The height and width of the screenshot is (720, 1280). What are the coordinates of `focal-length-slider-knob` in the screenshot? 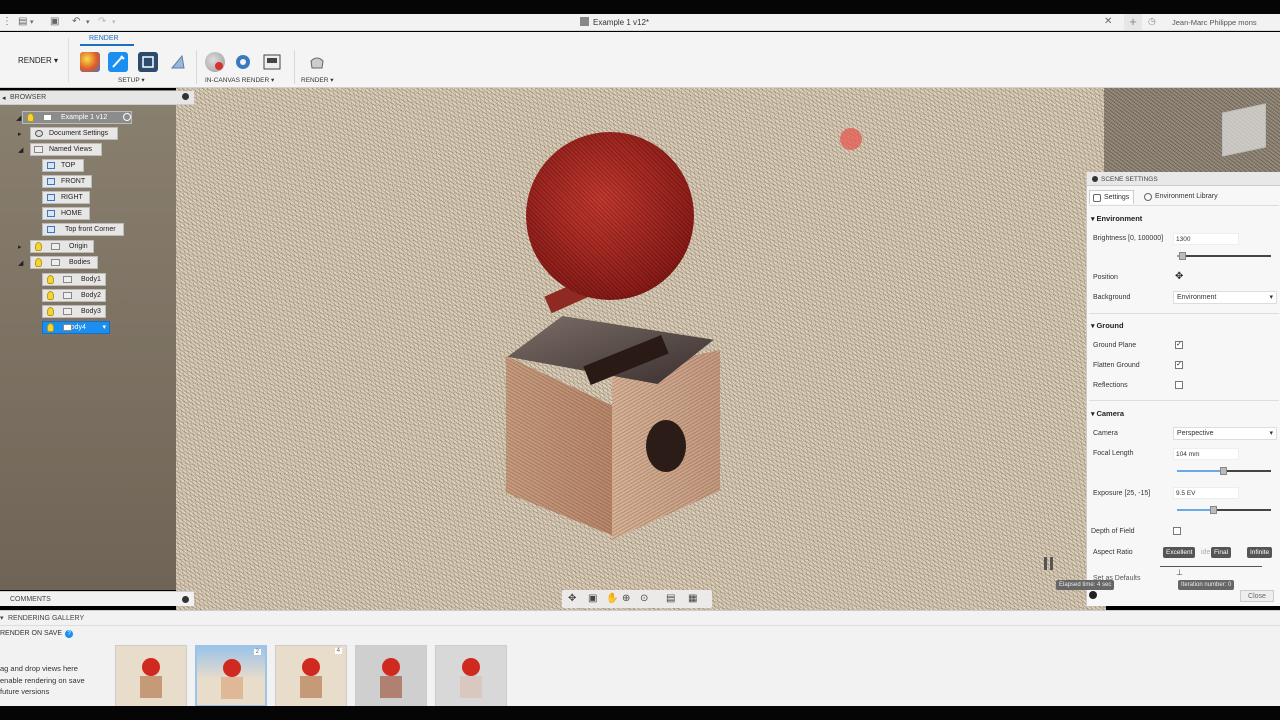 It's located at (1224, 471).